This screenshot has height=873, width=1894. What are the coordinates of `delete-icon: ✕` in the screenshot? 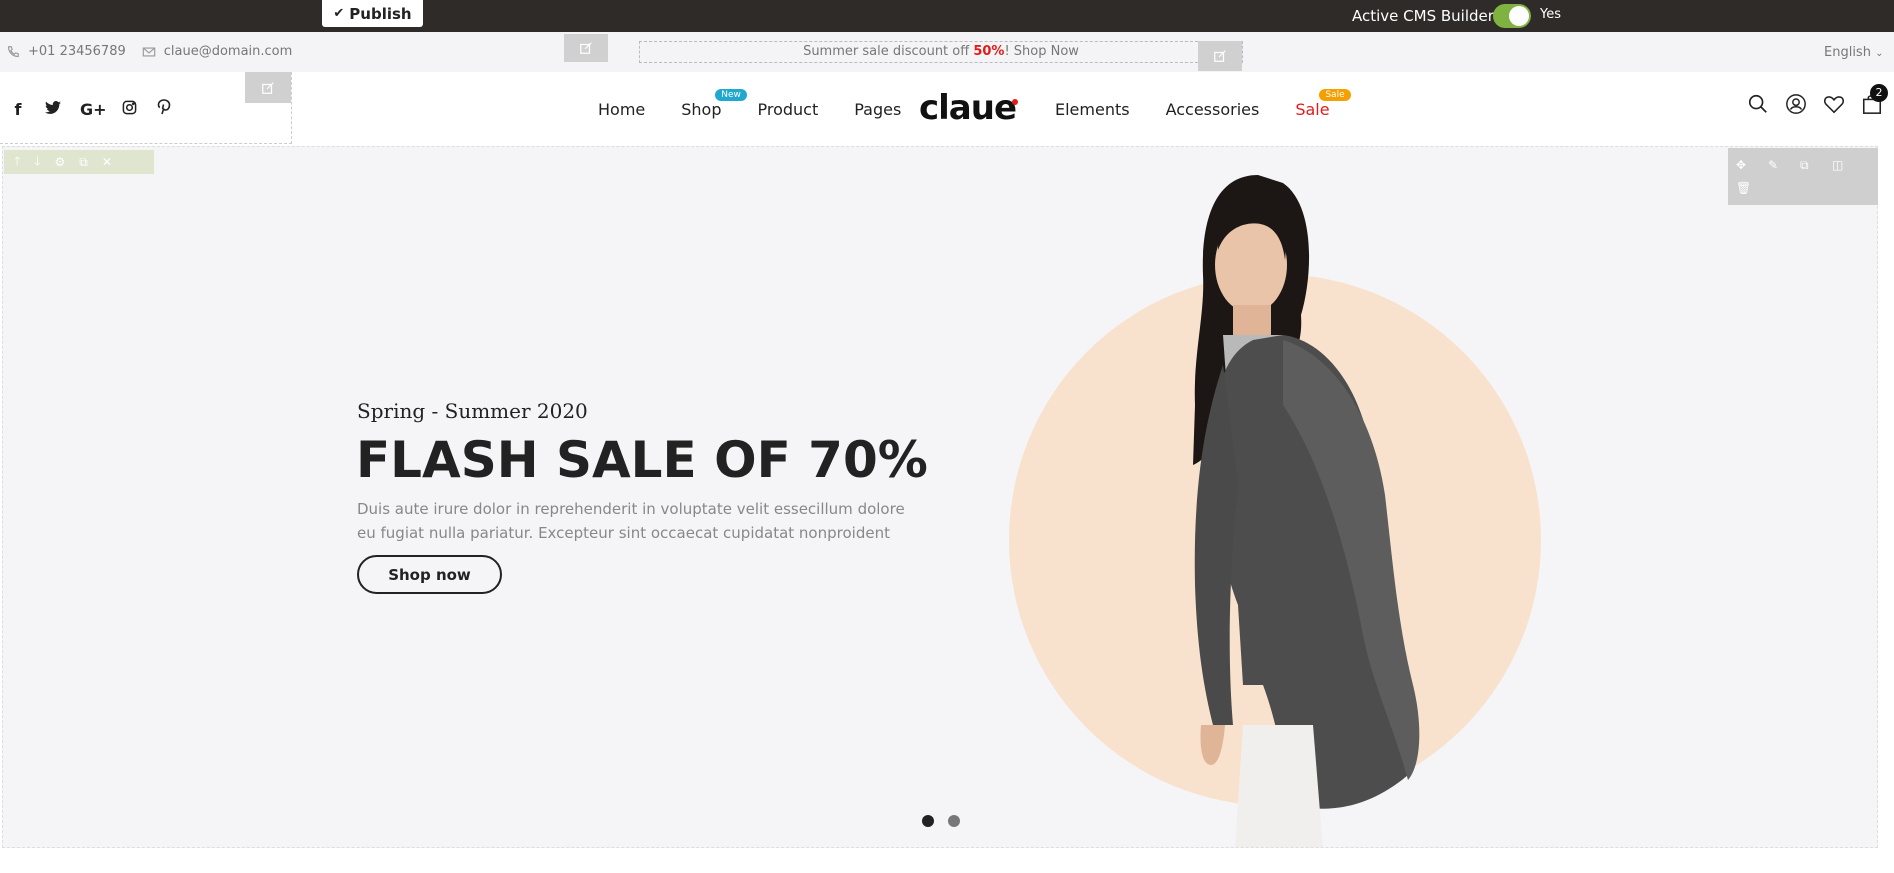 It's located at (107, 162).